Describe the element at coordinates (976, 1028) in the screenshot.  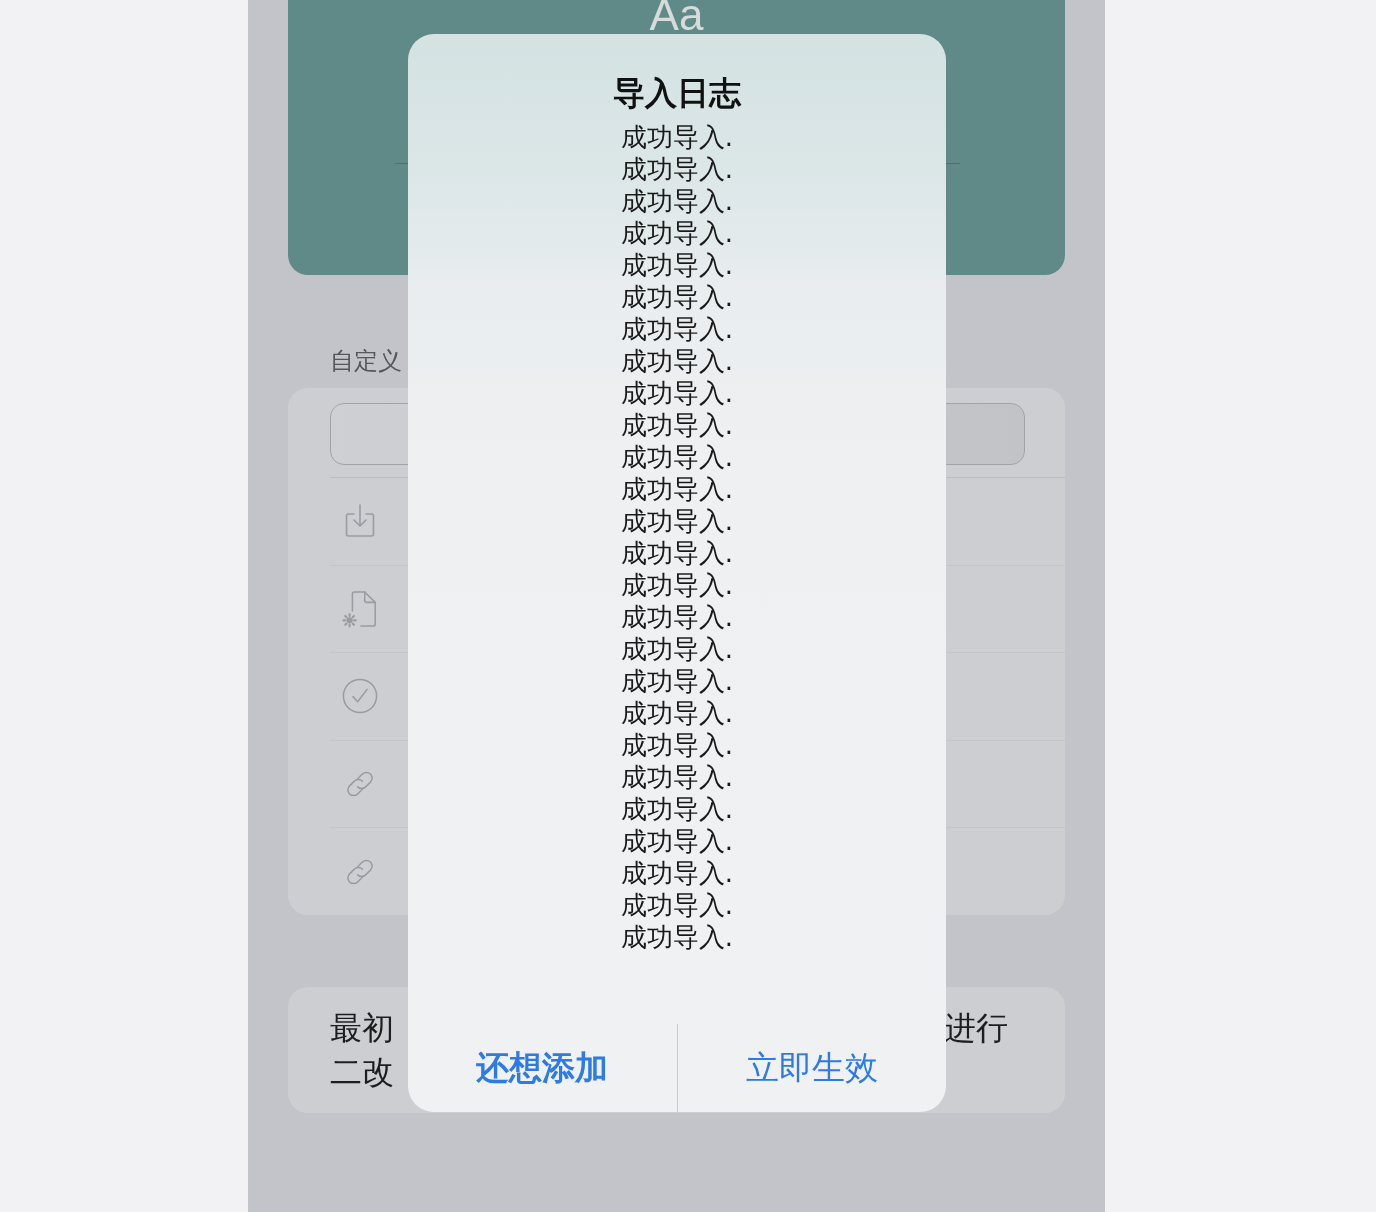
I see `notes-text: 进行` at that location.